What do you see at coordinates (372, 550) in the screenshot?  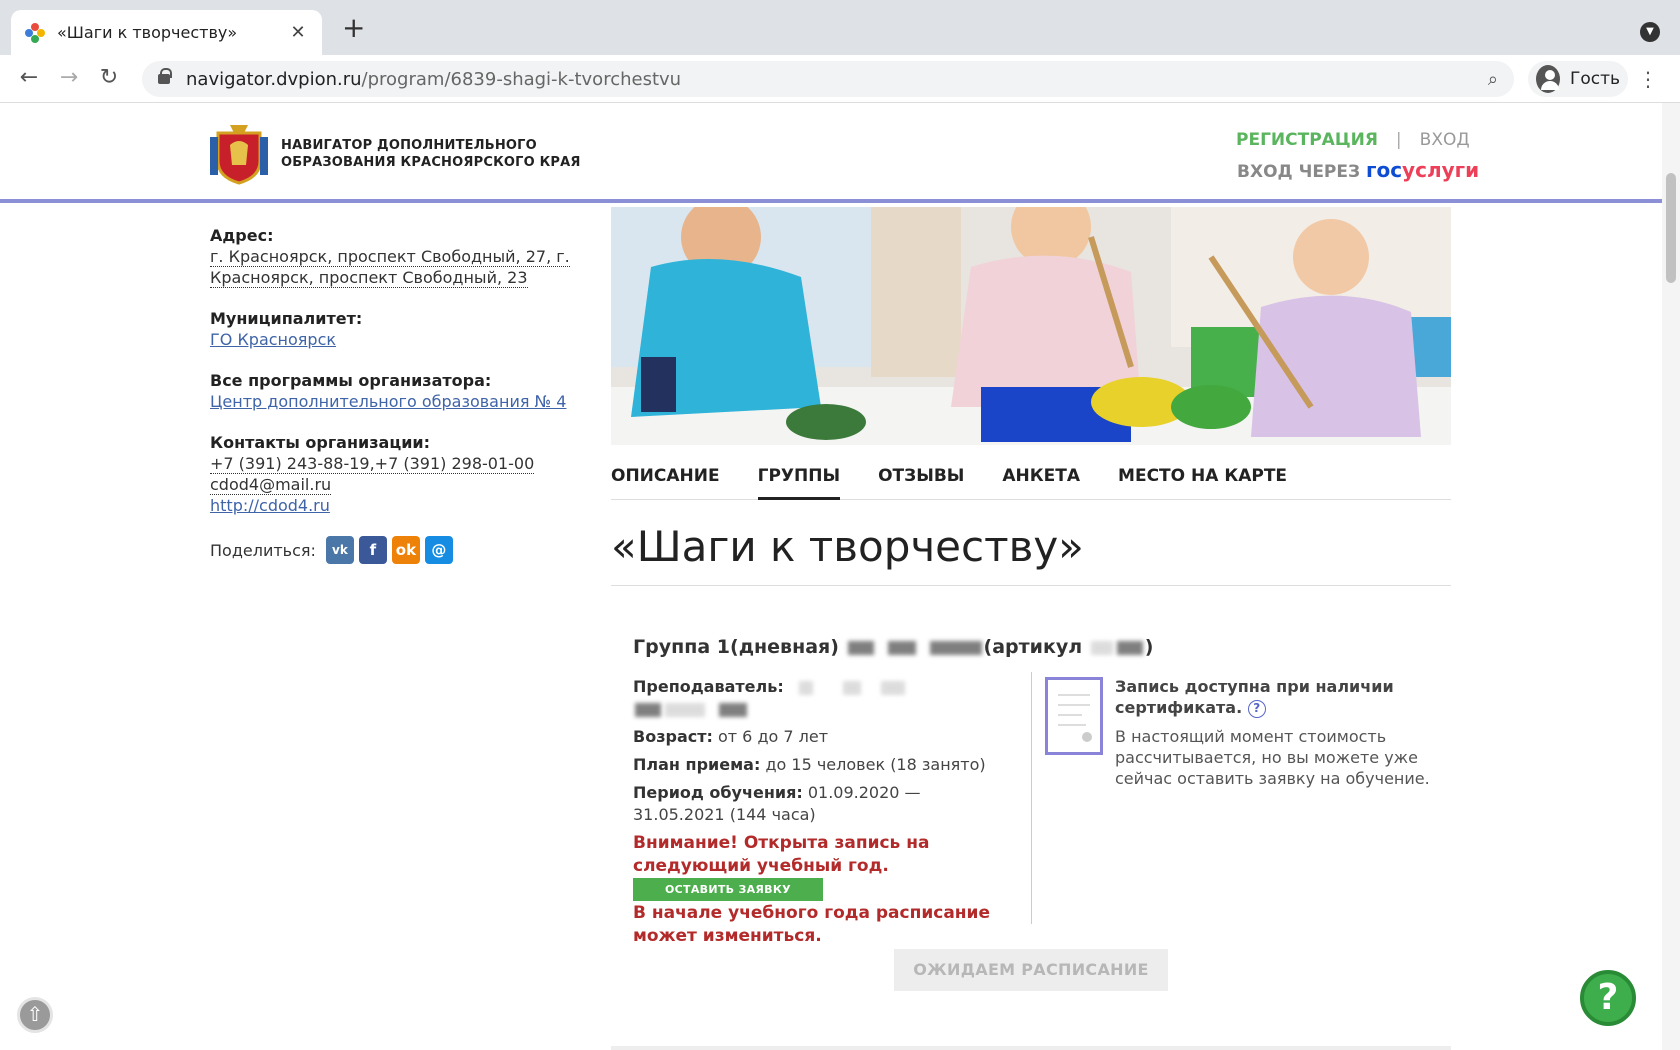 I see `facebook-icon: f` at bounding box center [372, 550].